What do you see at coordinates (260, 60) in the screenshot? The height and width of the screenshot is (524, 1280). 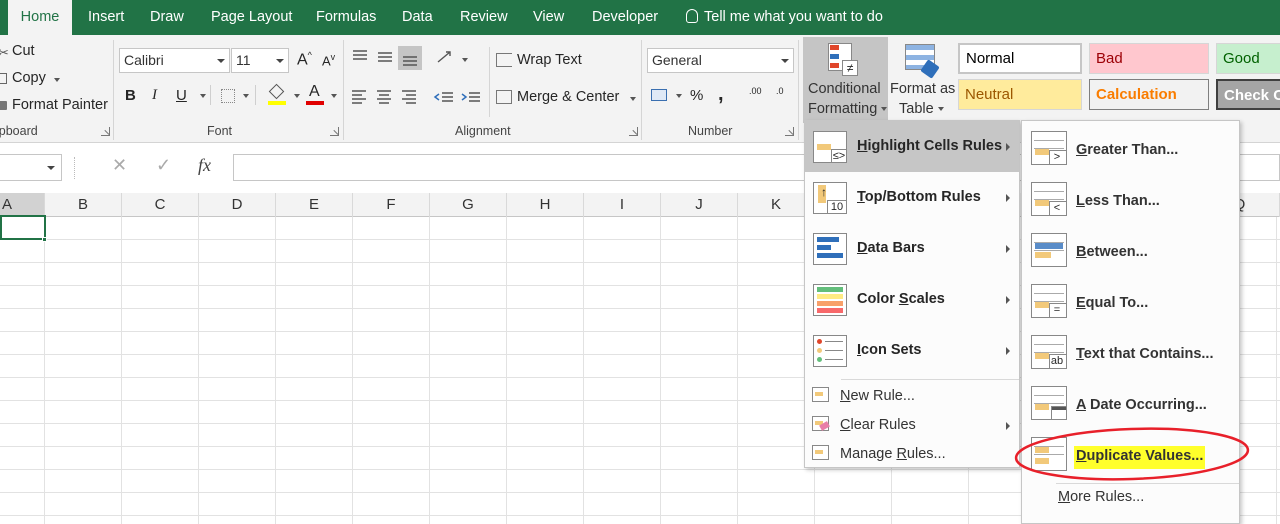 I see `font-size-combobox: 11` at bounding box center [260, 60].